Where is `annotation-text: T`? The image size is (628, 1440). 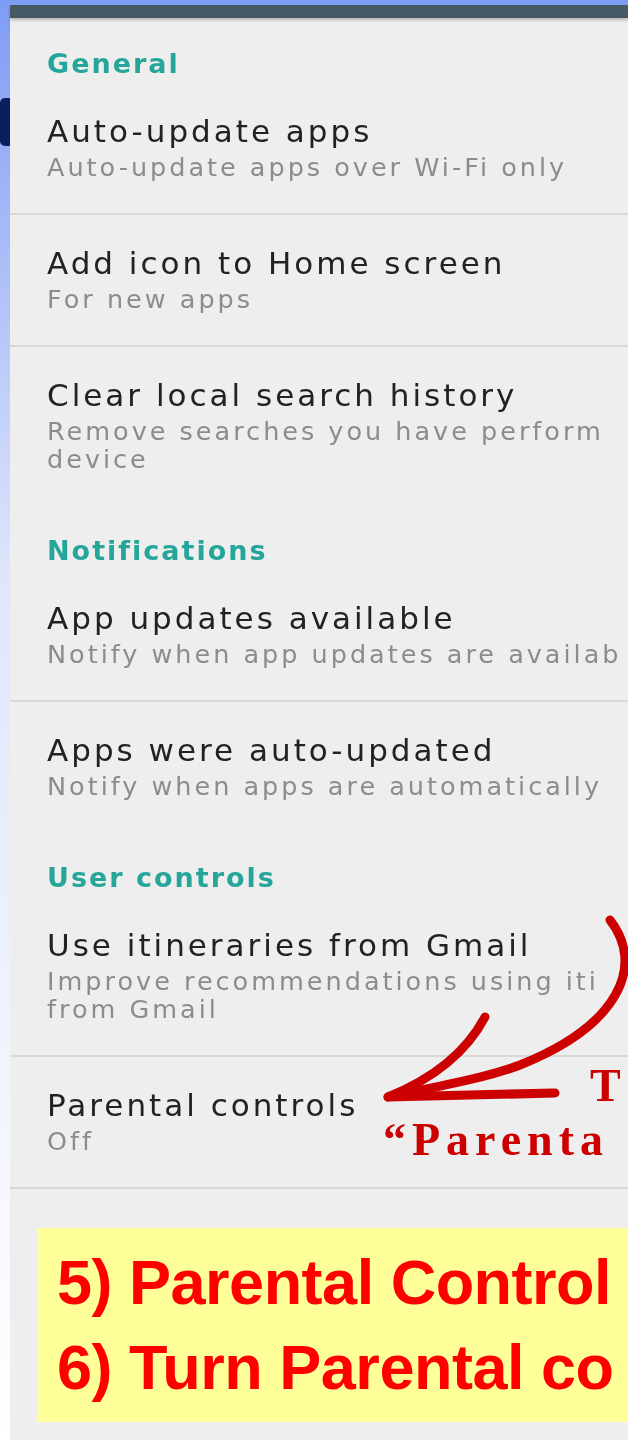
annotation-text: T is located at coordinates (608, 1086).